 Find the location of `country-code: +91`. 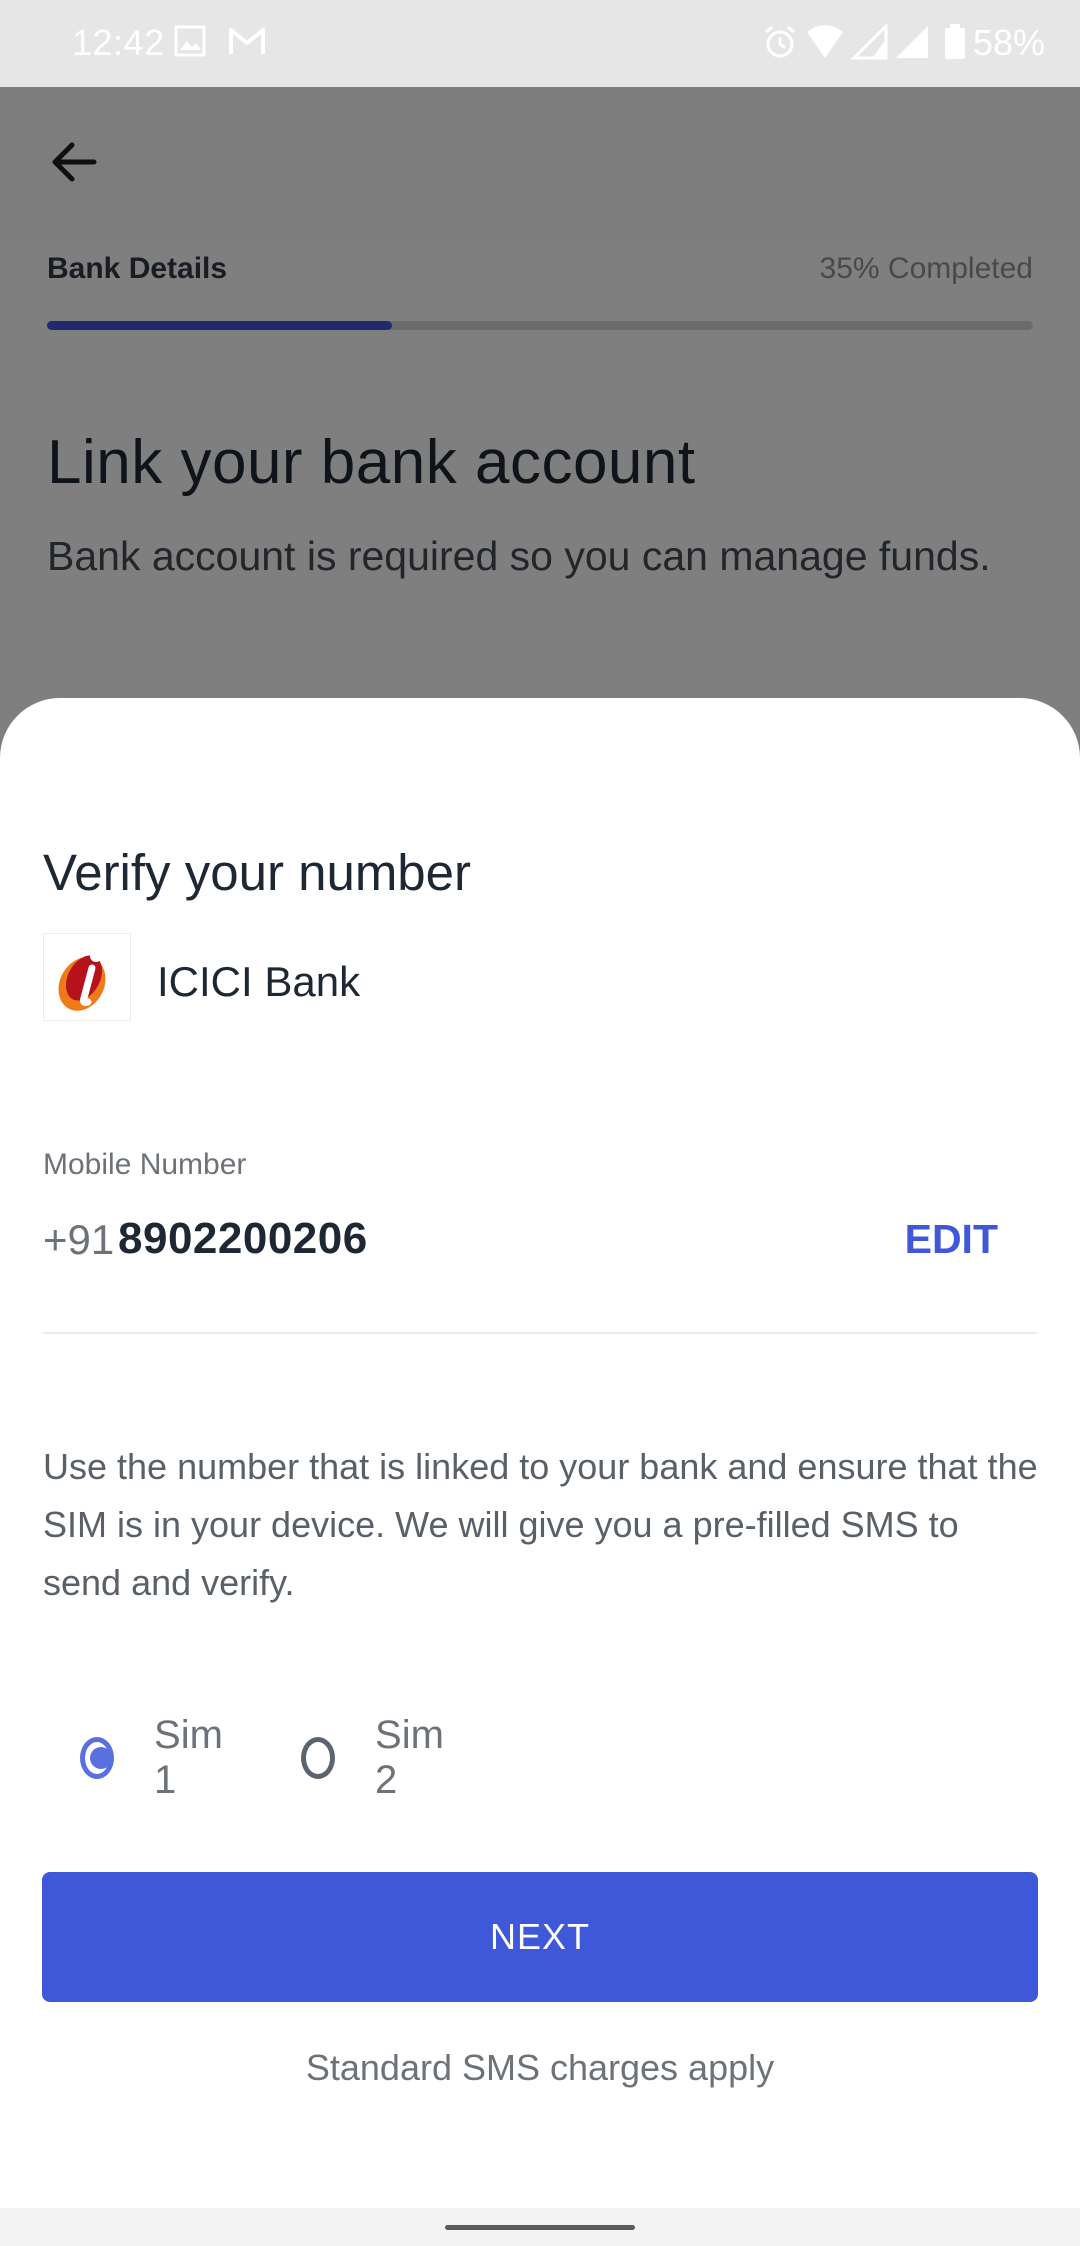

country-code: +91 is located at coordinates (79, 1239).